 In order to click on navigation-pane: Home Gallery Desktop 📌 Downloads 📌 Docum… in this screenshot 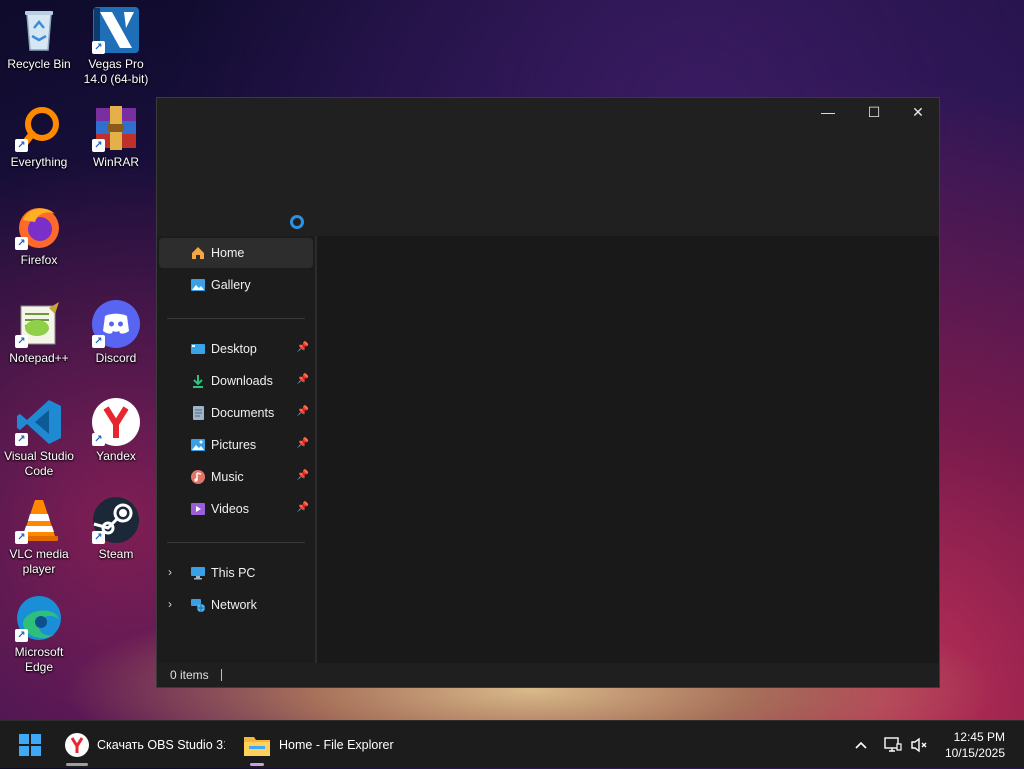, I will do `click(237, 449)`.